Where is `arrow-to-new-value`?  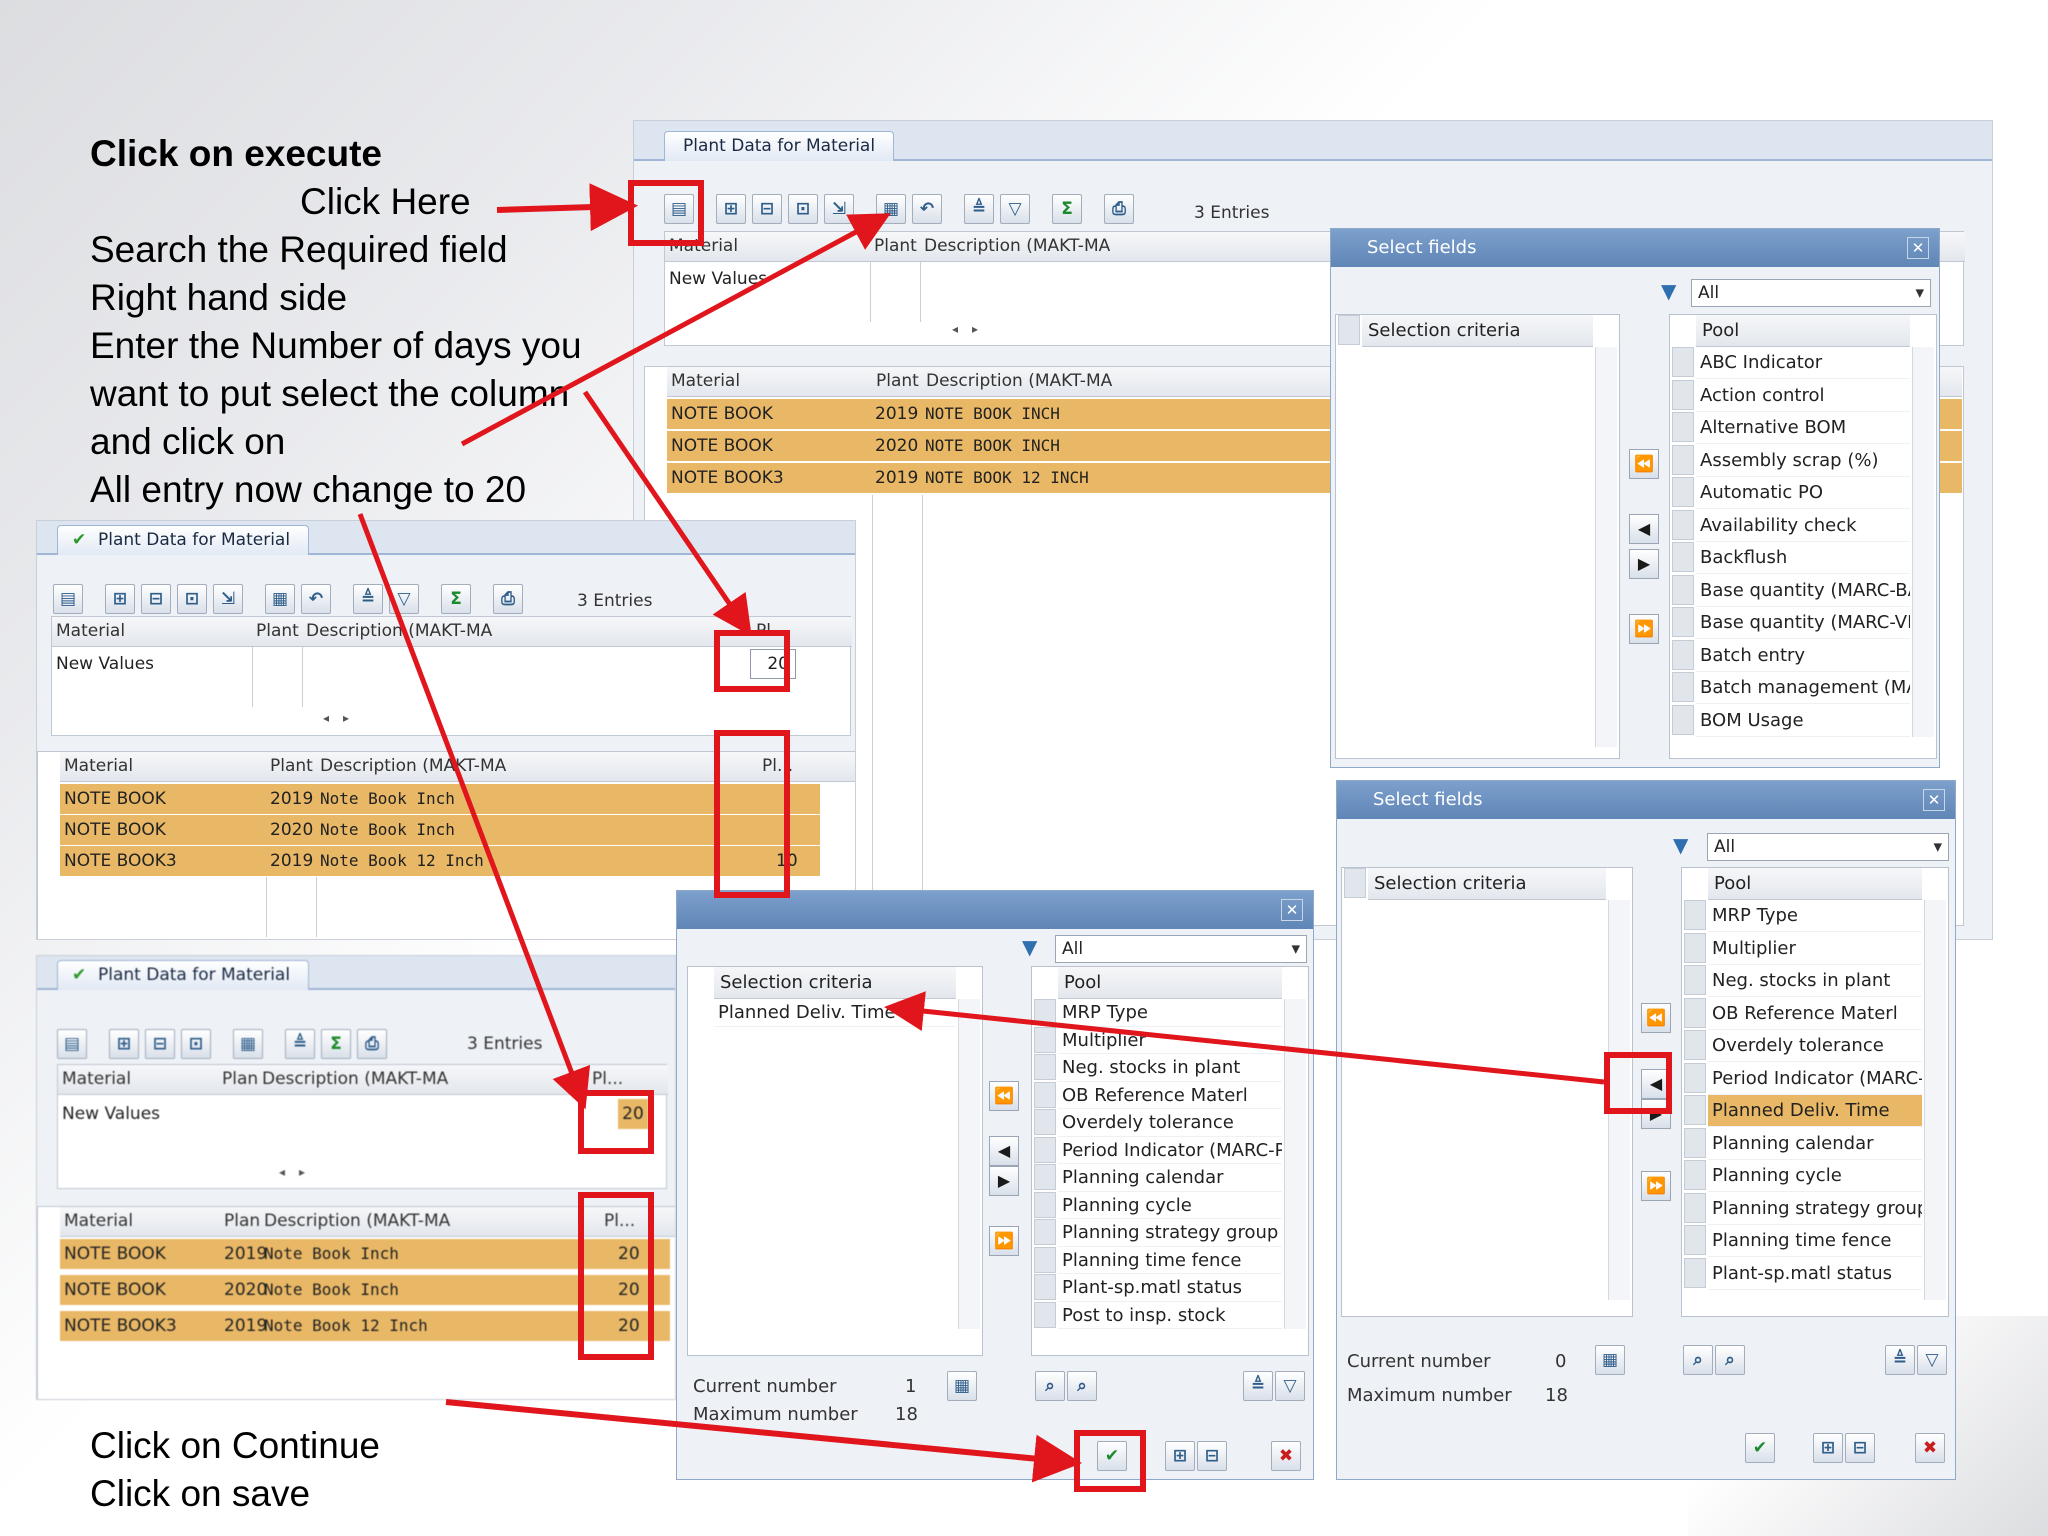 arrow-to-new-value is located at coordinates (667, 513).